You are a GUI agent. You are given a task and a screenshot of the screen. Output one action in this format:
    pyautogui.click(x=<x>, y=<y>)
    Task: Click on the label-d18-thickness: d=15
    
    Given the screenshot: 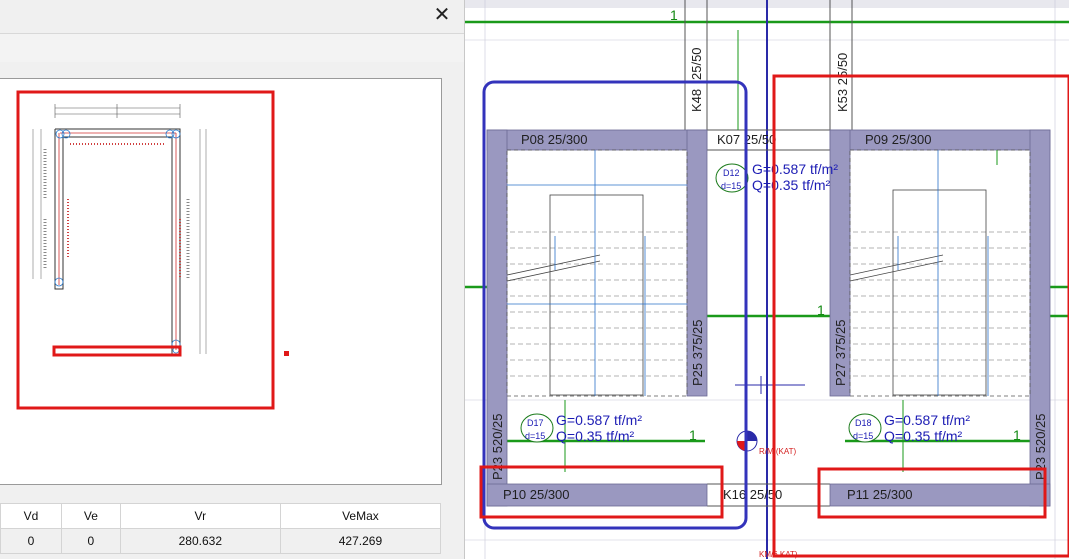 What is the action you would take?
    pyautogui.click(x=863, y=436)
    